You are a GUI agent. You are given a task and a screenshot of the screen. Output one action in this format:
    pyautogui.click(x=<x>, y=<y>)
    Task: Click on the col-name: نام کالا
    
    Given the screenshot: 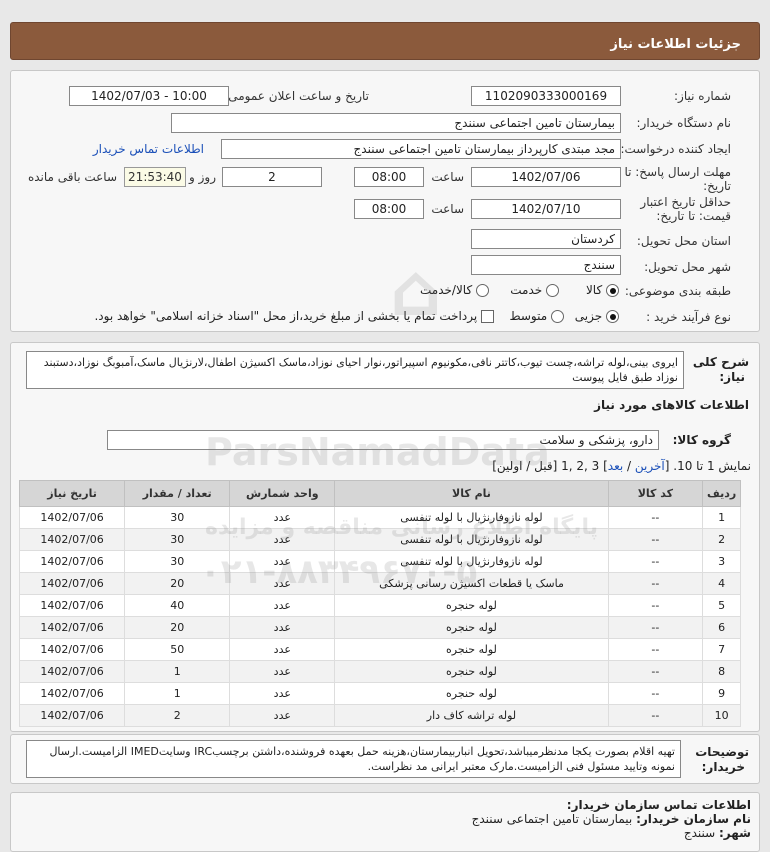 What is the action you would take?
    pyautogui.click(x=471, y=493)
    